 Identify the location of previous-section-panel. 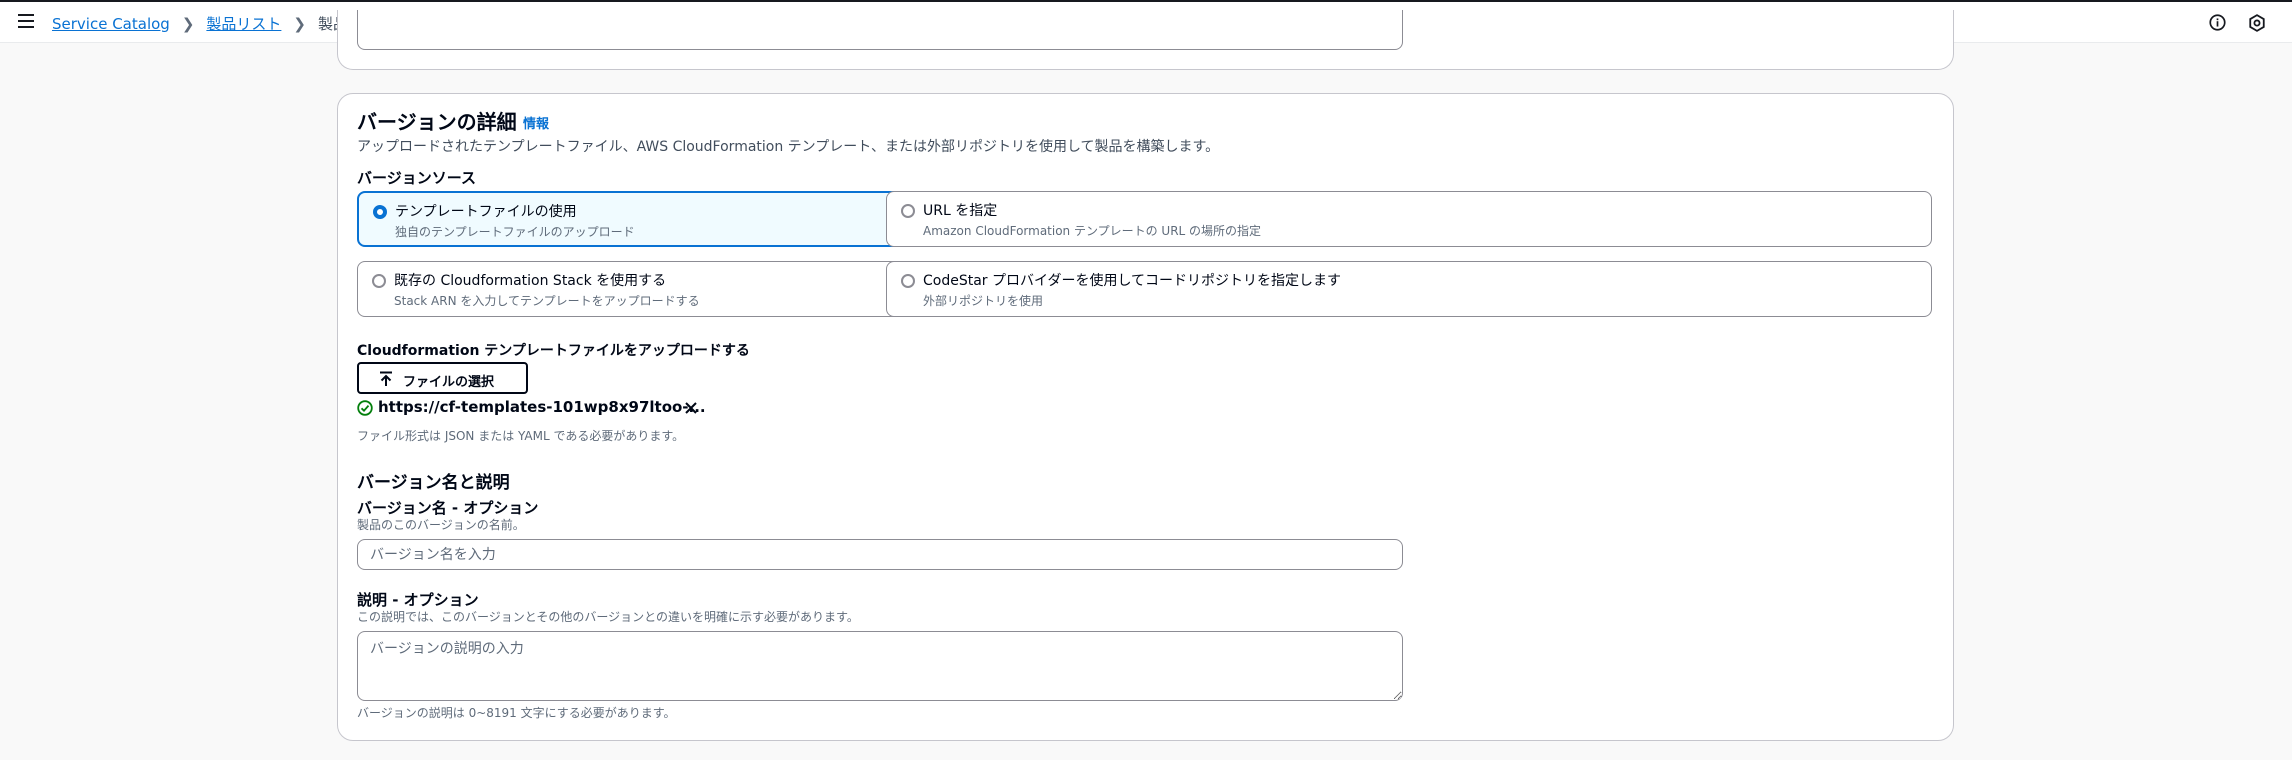
(1145, 40).